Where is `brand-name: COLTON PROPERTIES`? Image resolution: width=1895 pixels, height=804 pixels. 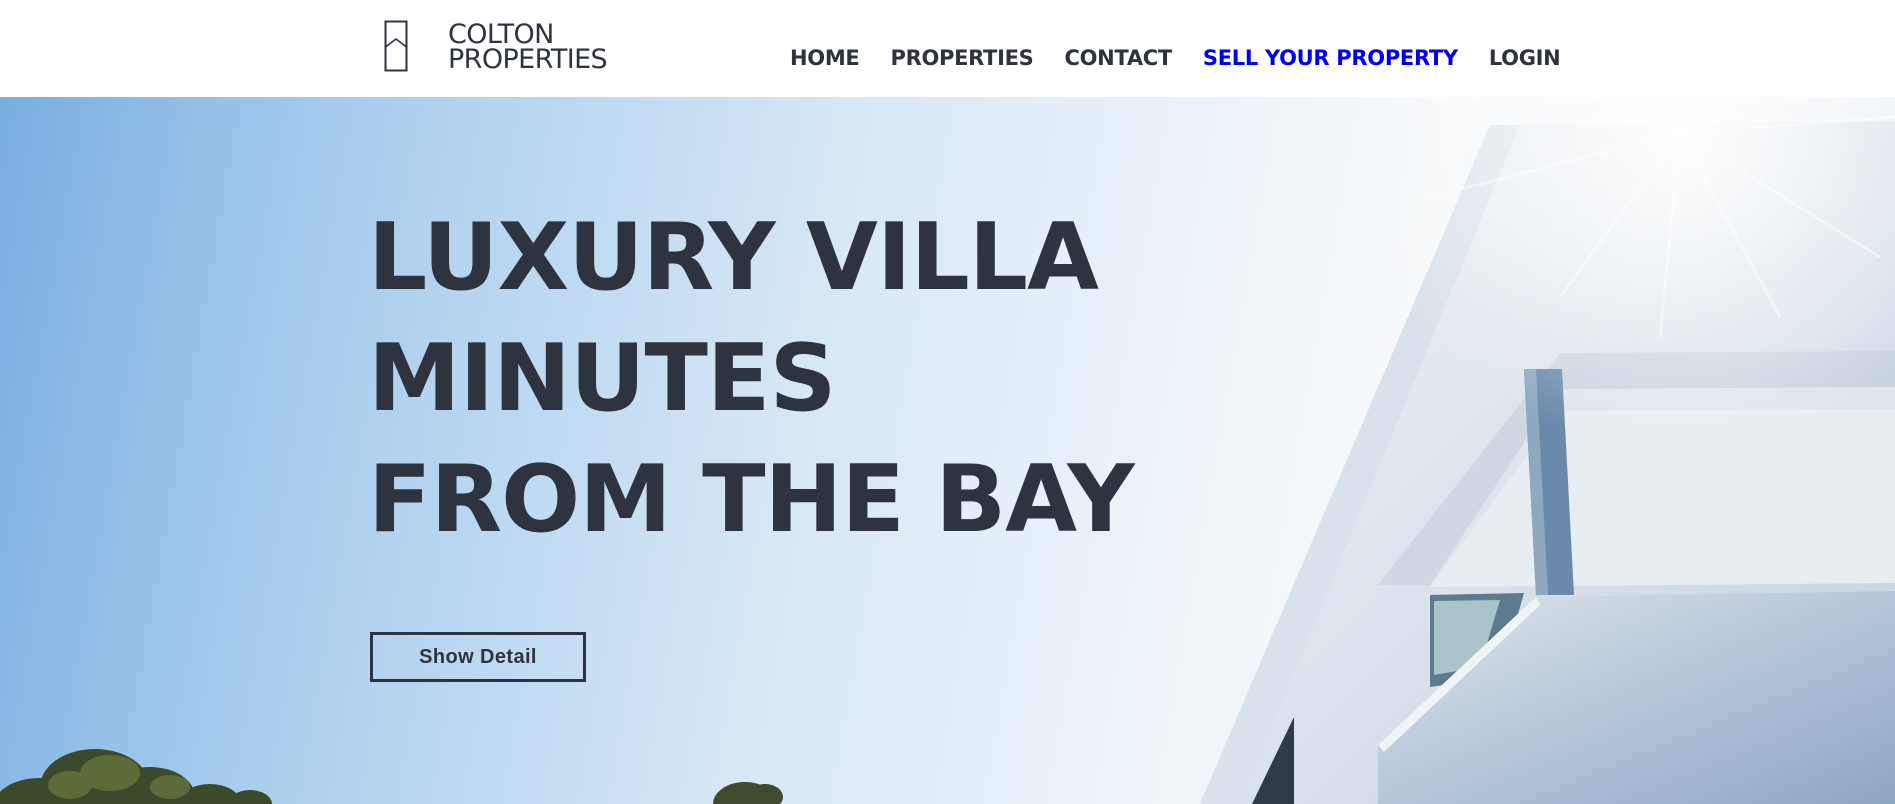
brand-name: COLTON PROPERTIES is located at coordinates (528, 48).